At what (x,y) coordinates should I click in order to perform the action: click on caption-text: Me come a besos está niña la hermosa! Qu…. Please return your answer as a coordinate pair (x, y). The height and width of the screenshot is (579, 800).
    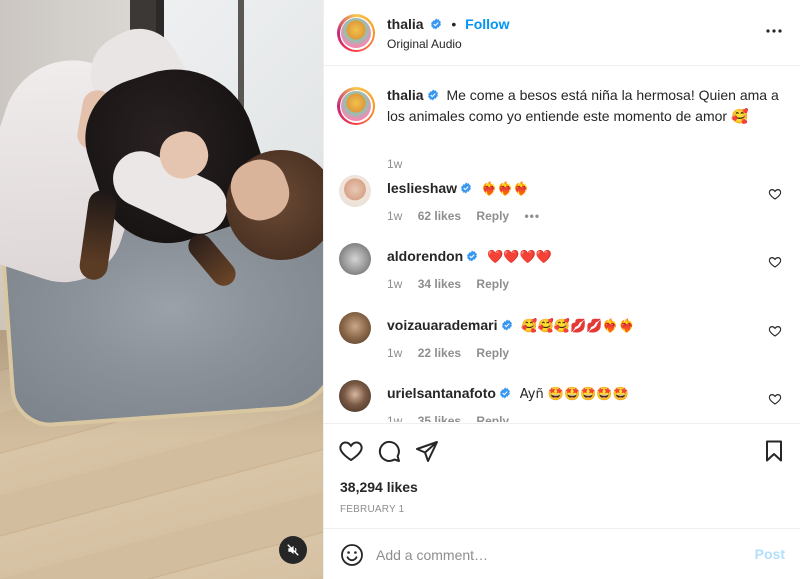
    Looking at the image, I should click on (583, 105).